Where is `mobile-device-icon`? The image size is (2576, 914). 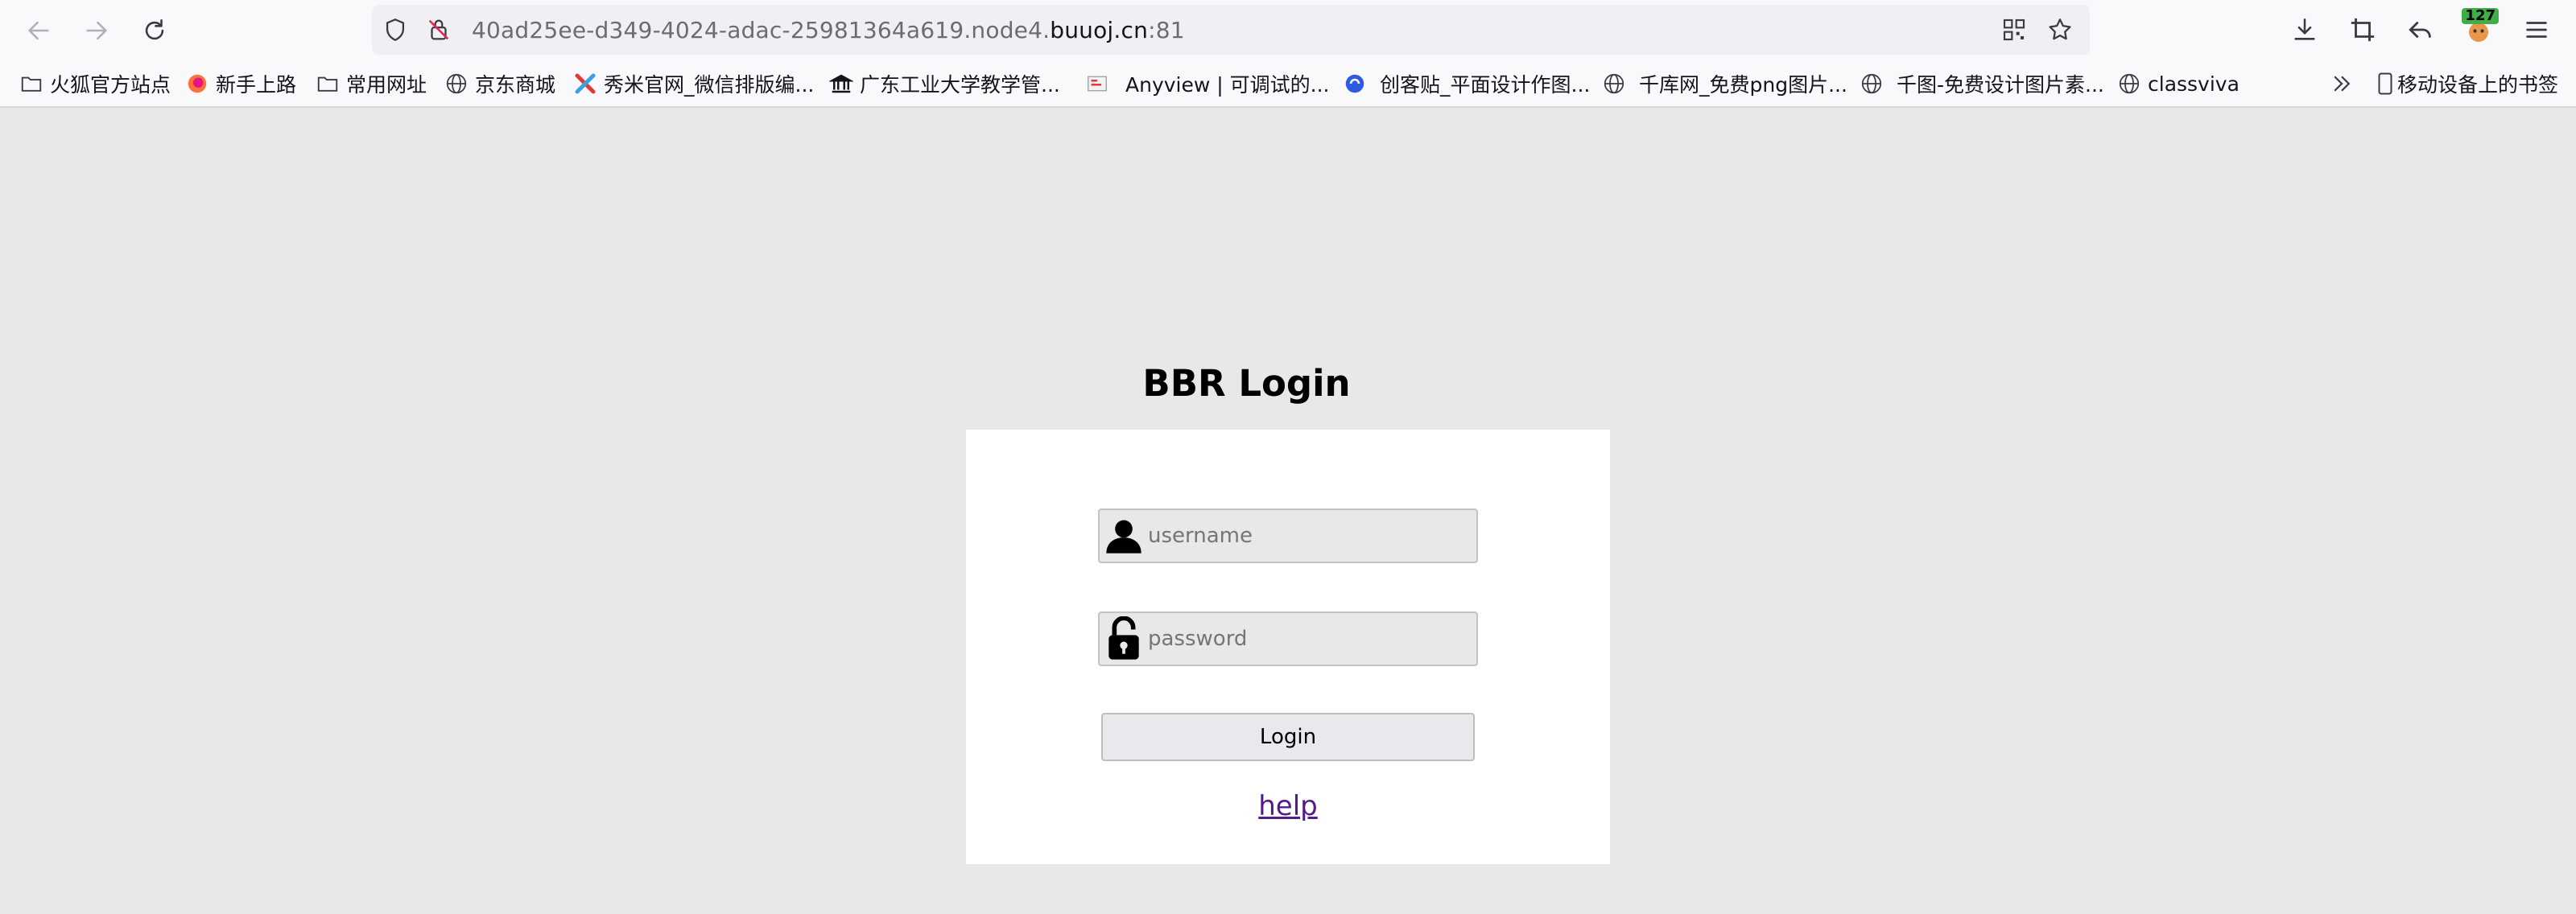
mobile-device-icon is located at coordinates (2385, 84).